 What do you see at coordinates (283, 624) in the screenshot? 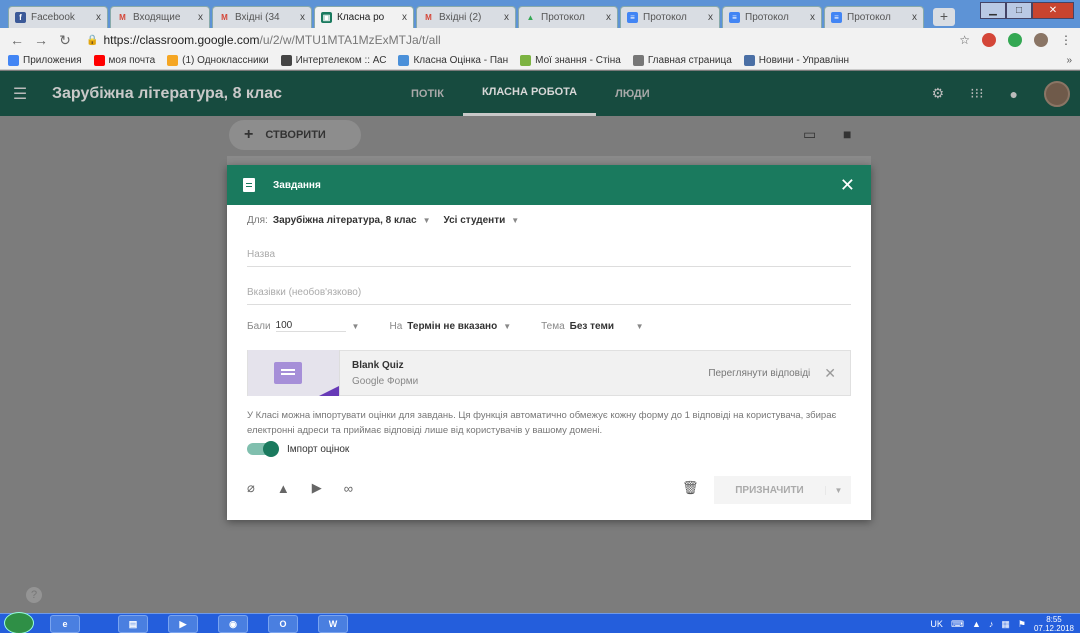
I see `opera-icon: O` at bounding box center [283, 624].